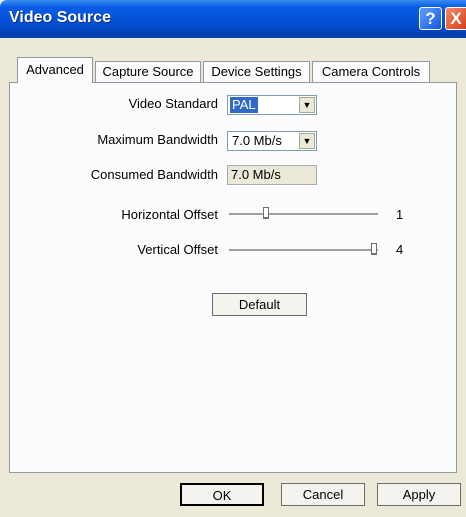 Image resolution: width=466 pixels, height=517 pixels. Describe the element at coordinates (400, 249) in the screenshot. I see `vertical-offset-value: 4` at that location.